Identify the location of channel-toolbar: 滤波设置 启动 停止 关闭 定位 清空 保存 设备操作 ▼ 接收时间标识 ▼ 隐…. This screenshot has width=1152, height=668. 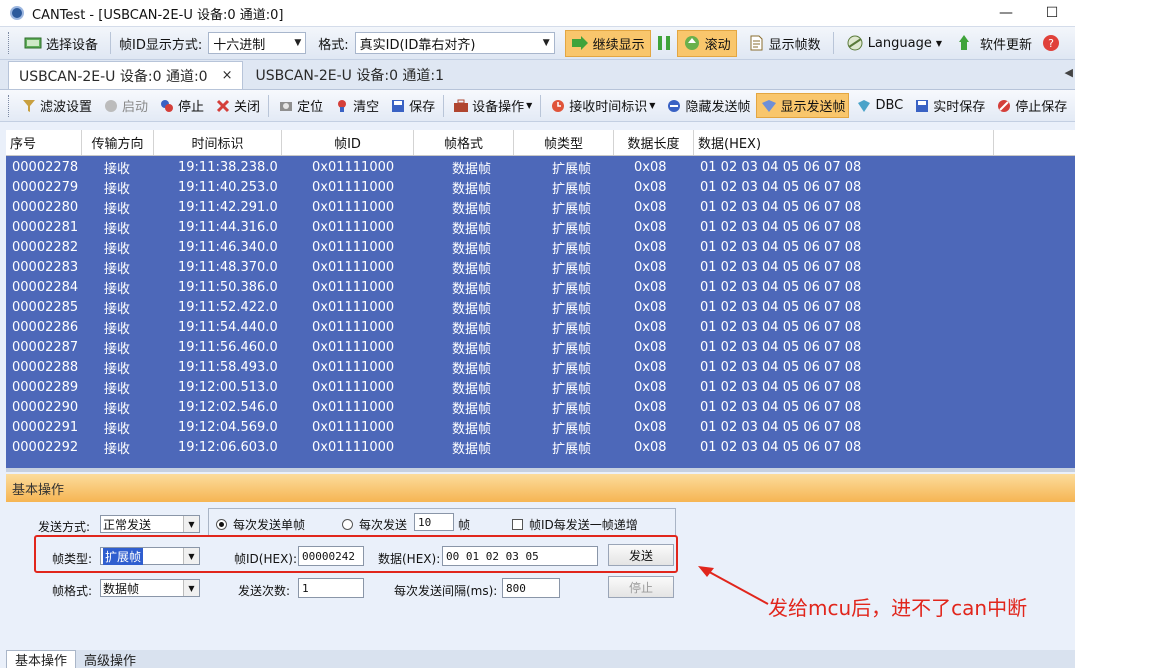
(537, 106).